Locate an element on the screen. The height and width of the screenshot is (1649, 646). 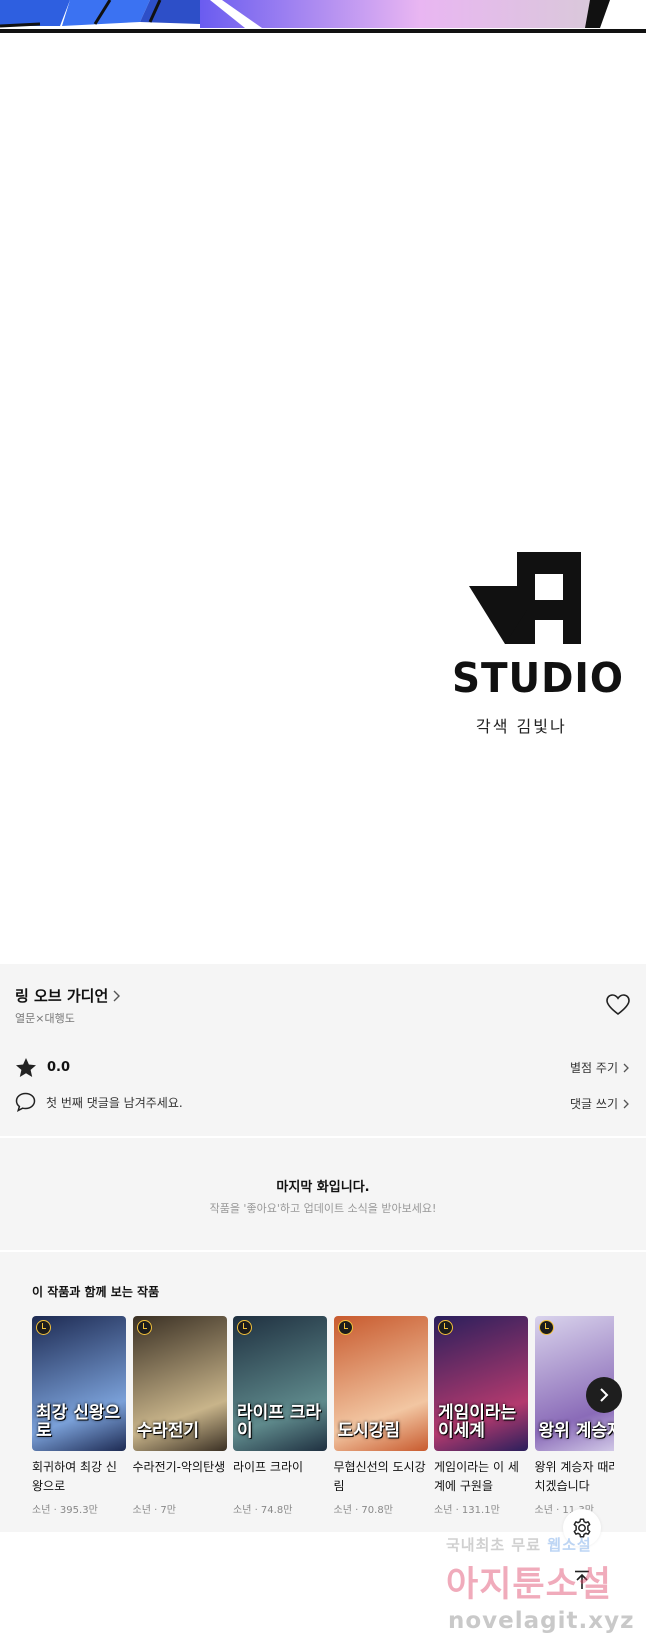
recommendation-card: 라이프 크라이 라이프 크라이 소년 · 74.8만 is located at coordinates (280, 1416).